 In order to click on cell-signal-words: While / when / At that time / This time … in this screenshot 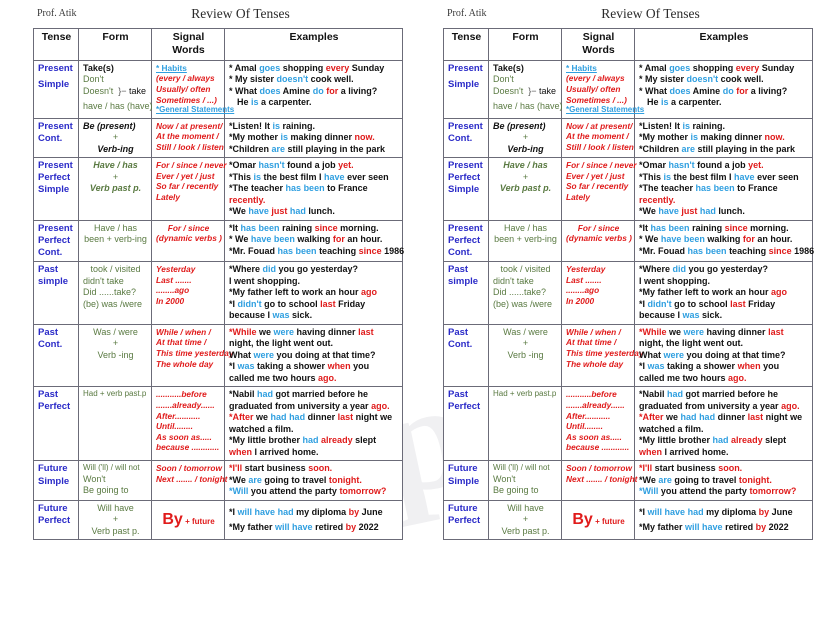, I will do `click(602, 355)`.